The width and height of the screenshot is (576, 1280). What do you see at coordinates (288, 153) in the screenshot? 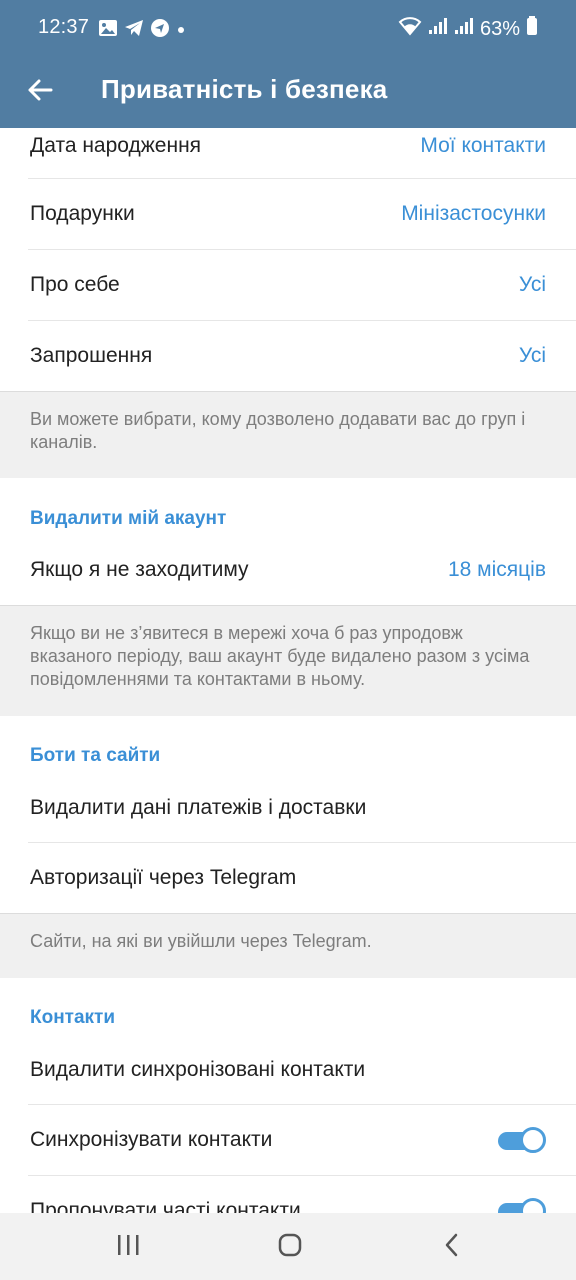
I see `privacy-row-birthday: Дата народження Мої контакти` at bounding box center [288, 153].